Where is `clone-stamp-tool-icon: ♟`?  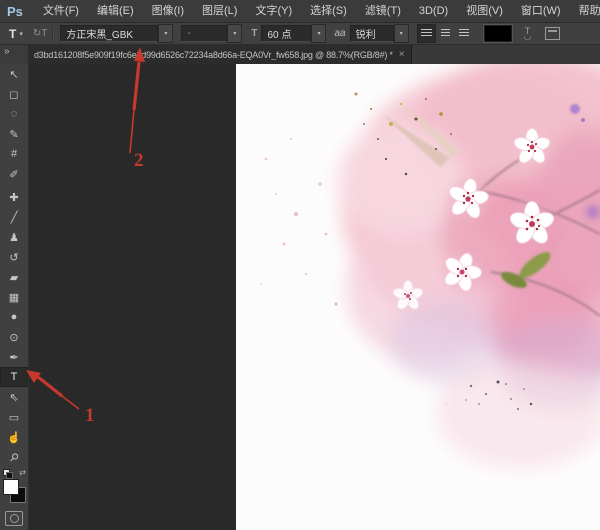 clone-stamp-tool-icon: ♟ is located at coordinates (14, 237).